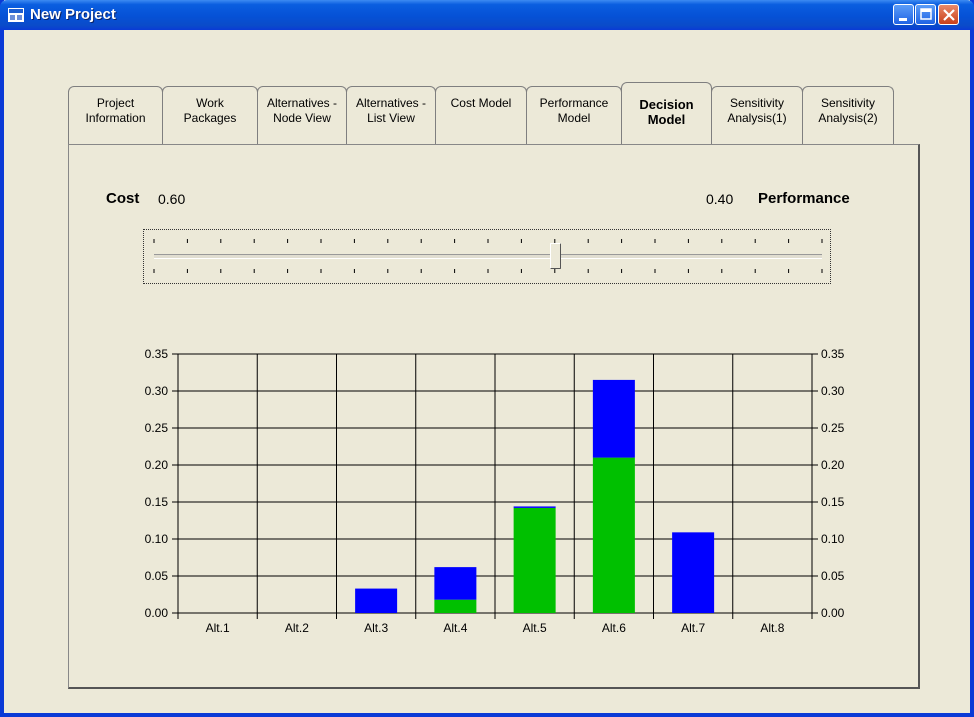 This screenshot has height=717, width=974. Describe the element at coordinates (574, 110) in the screenshot. I see `tab-label: Performance Model` at that location.